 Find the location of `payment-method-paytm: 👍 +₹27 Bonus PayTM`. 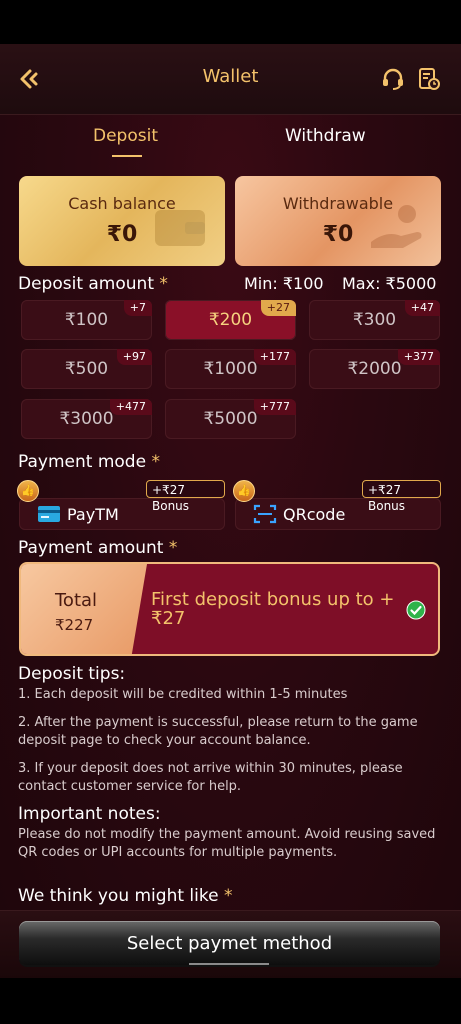

payment-method-paytm: 👍 +₹27 Bonus PayTM is located at coordinates (121, 505).